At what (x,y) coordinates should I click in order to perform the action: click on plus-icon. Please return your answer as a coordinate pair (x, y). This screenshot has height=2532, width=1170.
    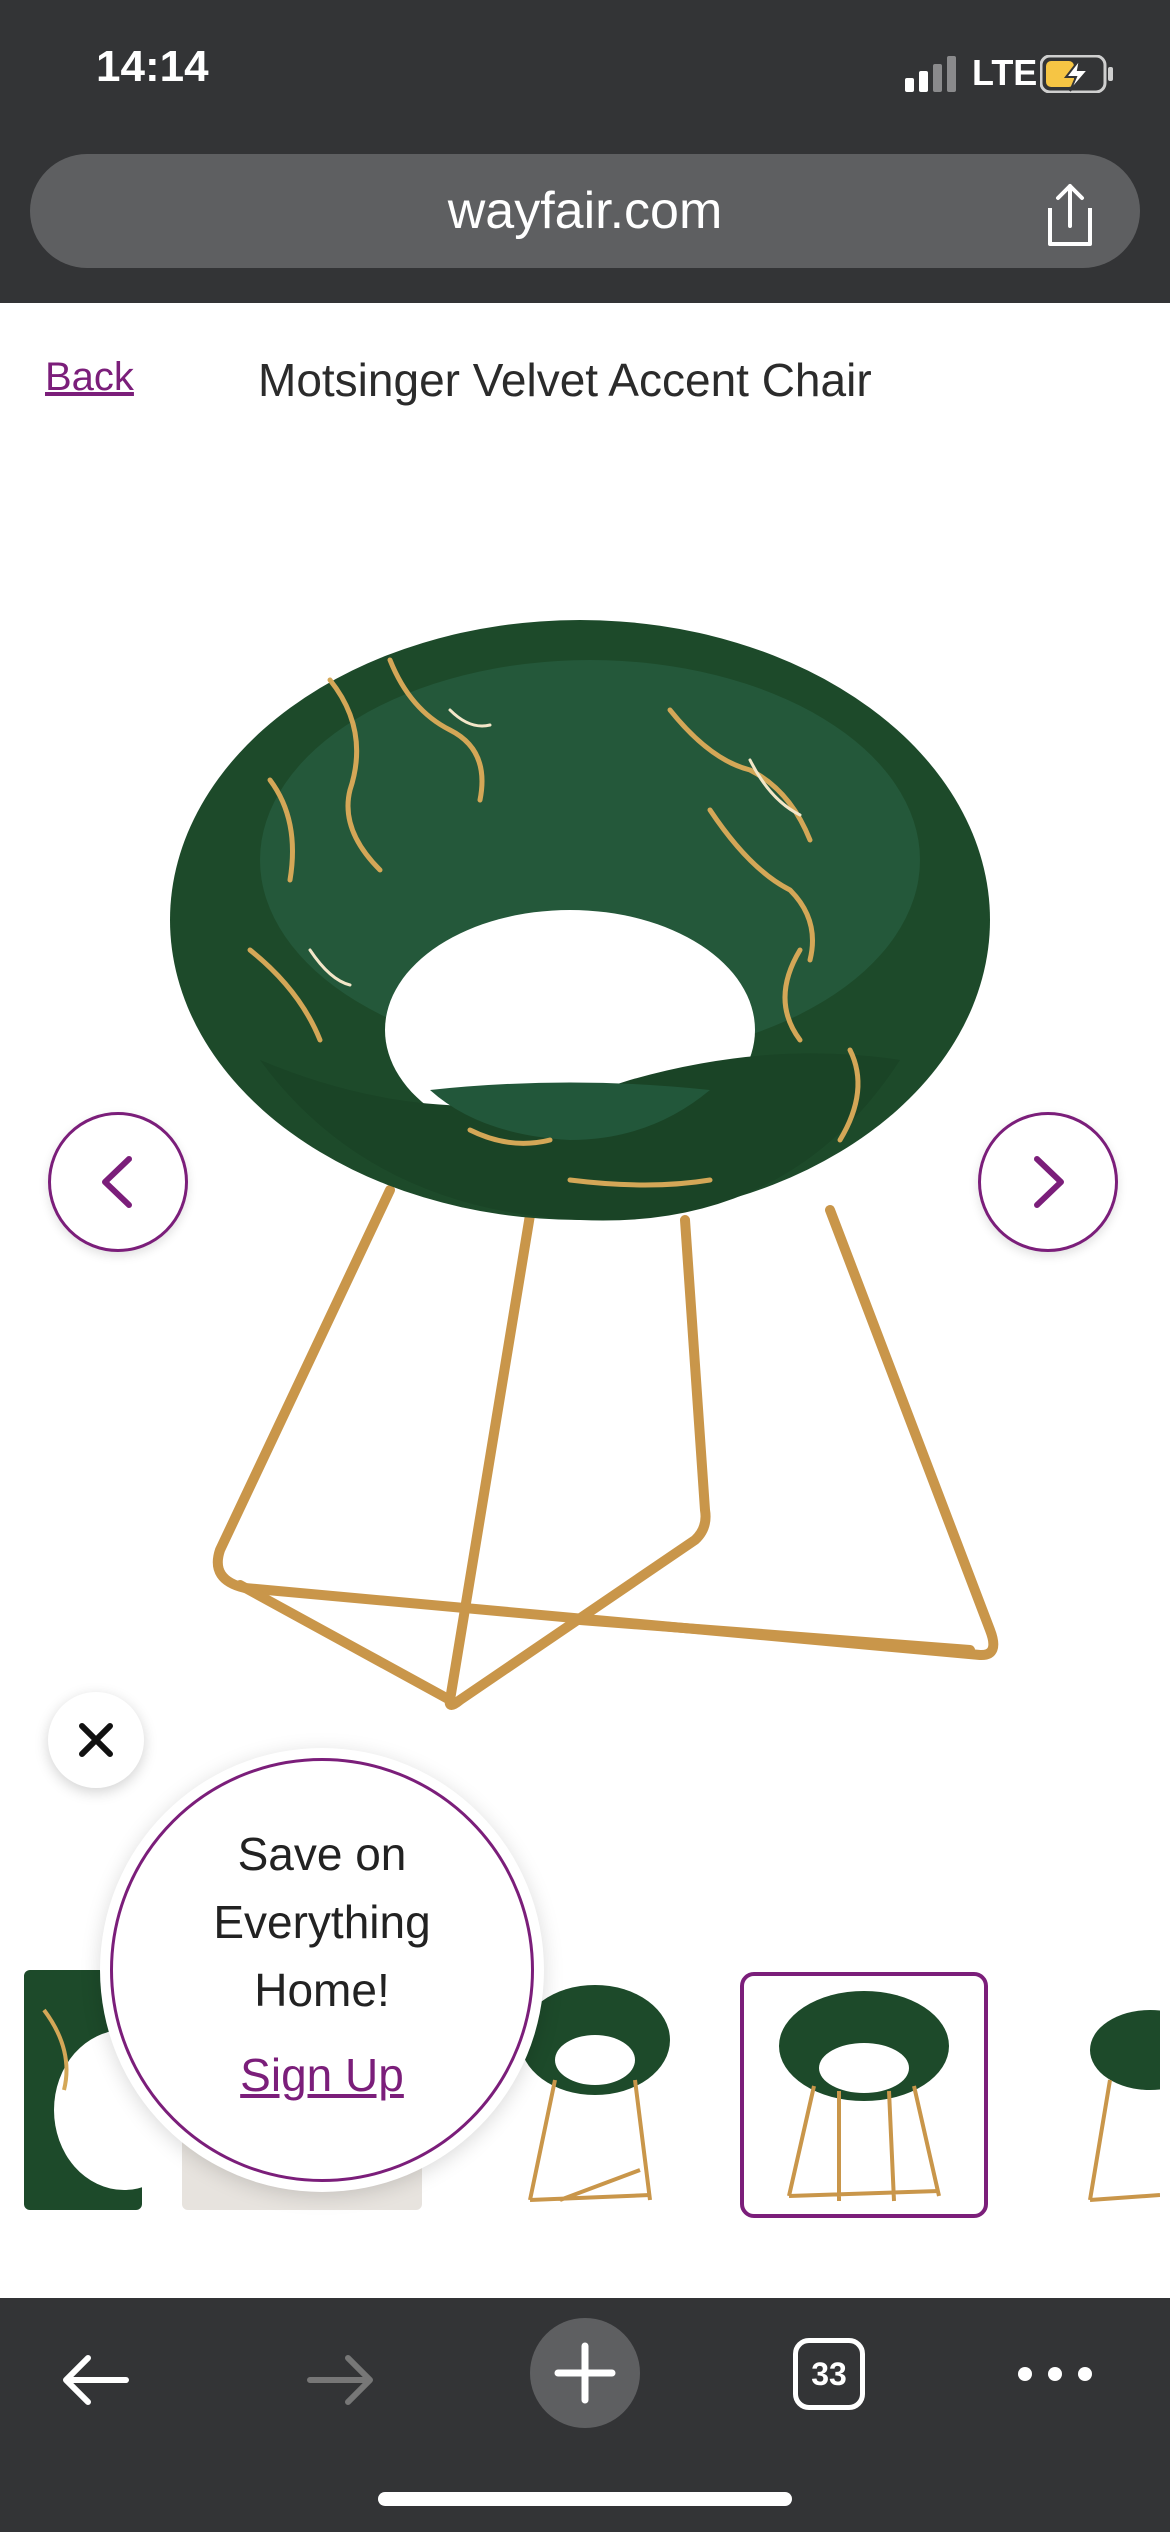
    Looking at the image, I should click on (585, 2373).